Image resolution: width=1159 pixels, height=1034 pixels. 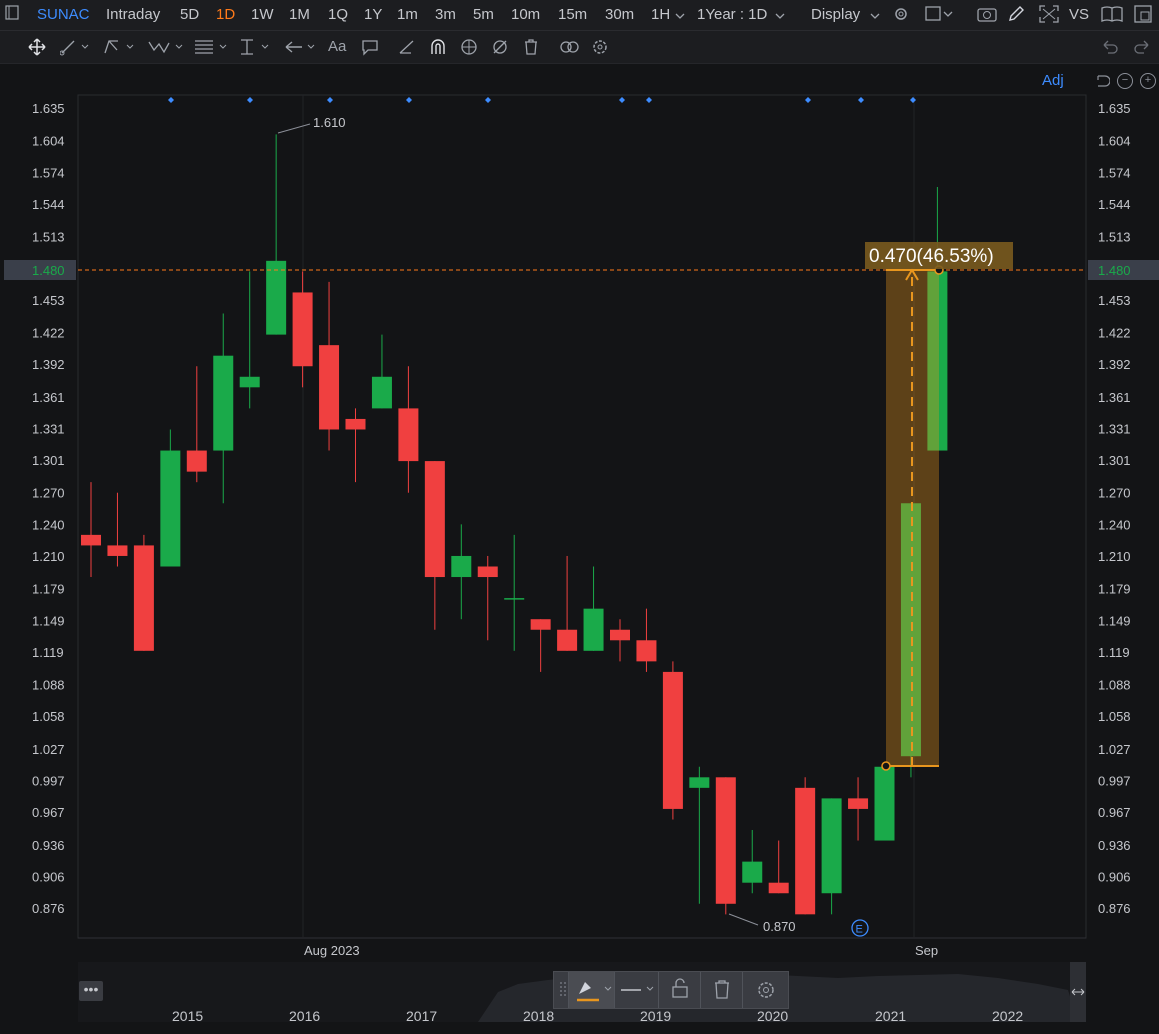 I want to click on price-tick-right: 1.361, so click(x=1114, y=397).